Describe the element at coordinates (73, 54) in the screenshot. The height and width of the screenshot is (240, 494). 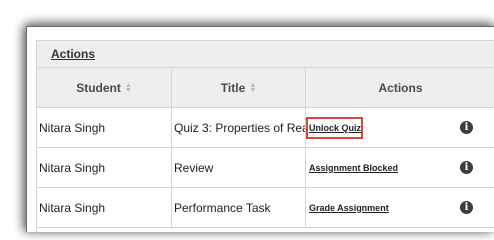
I see `panel-header-actions-link: Actions` at that location.